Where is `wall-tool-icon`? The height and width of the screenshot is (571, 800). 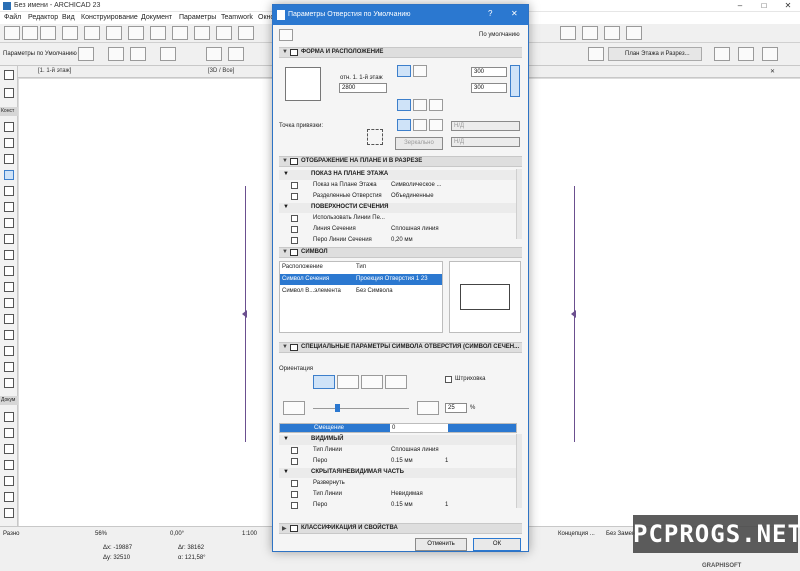 wall-tool-icon is located at coordinates (9, 127).